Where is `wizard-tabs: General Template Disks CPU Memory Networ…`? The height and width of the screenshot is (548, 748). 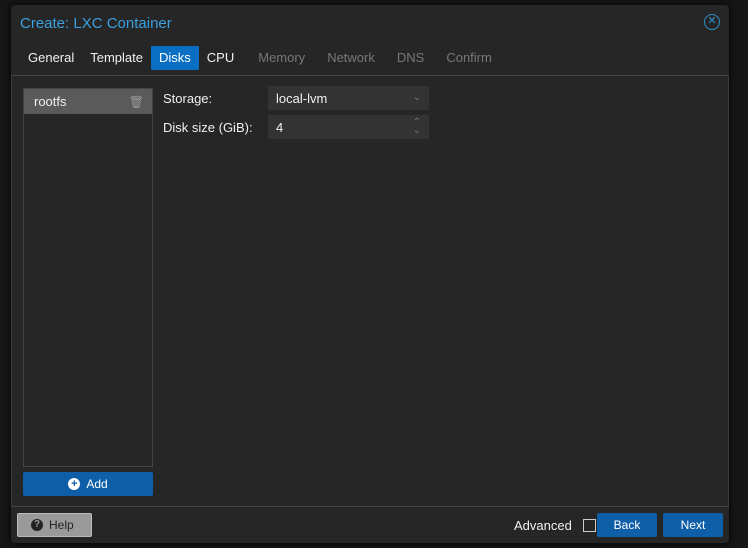 wizard-tabs: General Template Disks CPU Memory Networ… is located at coordinates (260, 58).